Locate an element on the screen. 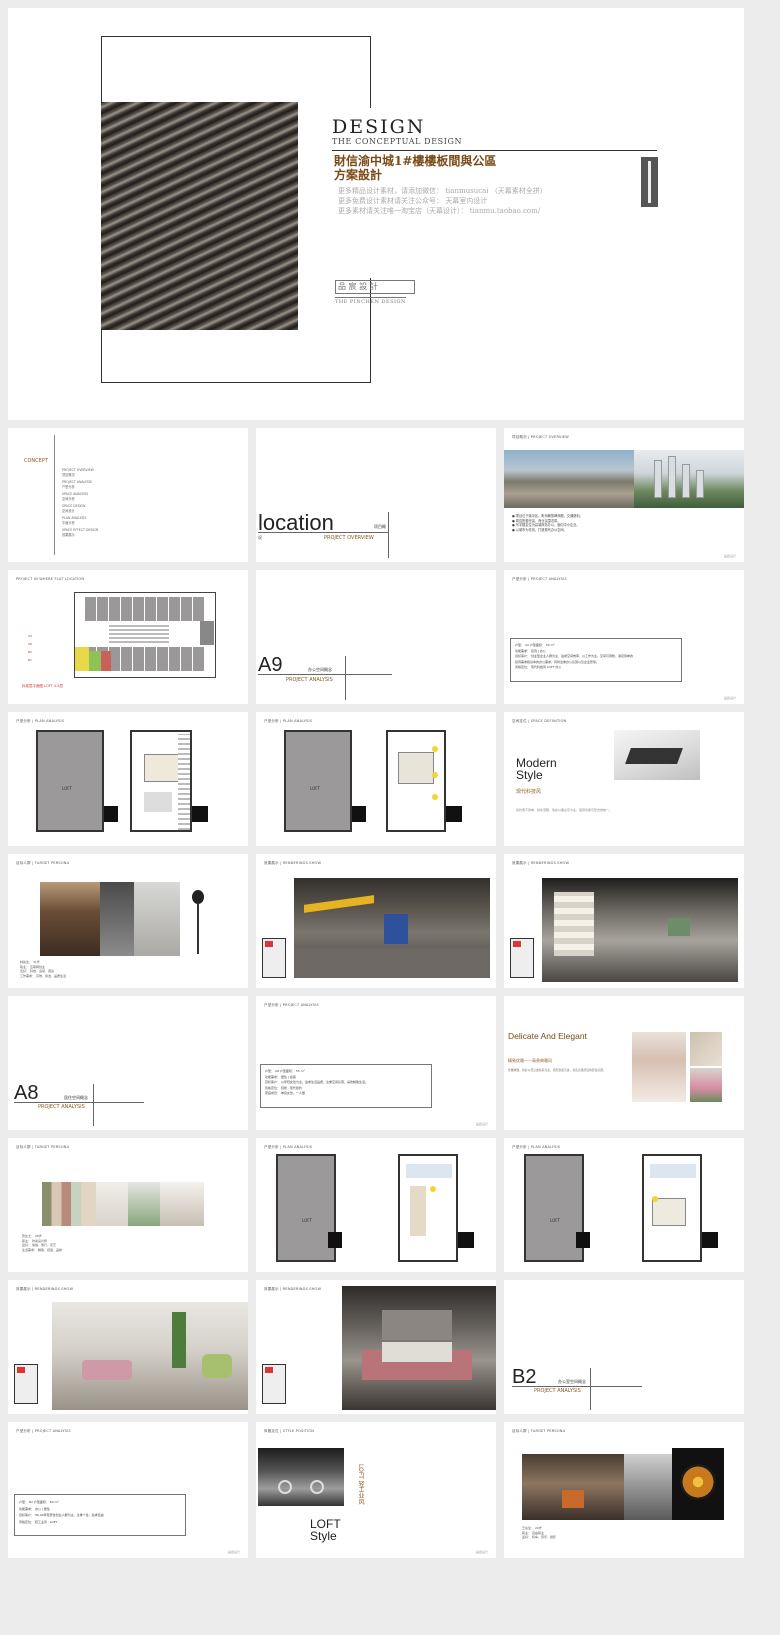 The width and height of the screenshot is (780, 1635). loft-title: LOFT Style is located at coordinates (325, 1530).